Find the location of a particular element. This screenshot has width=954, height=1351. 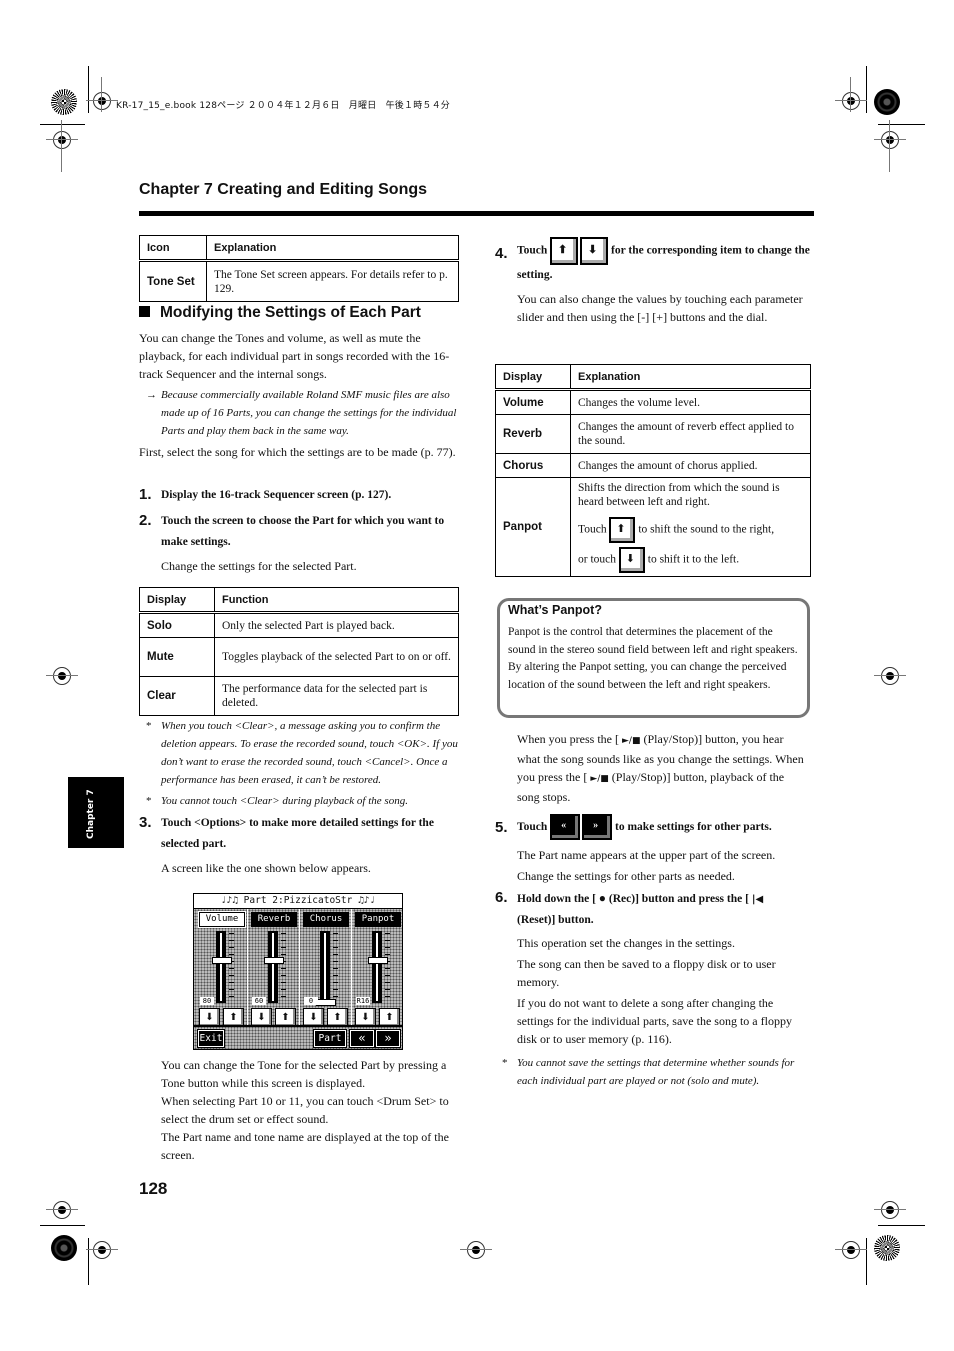

section-heading-text: Modifying the Settings of Each Part is located at coordinates (290, 312).